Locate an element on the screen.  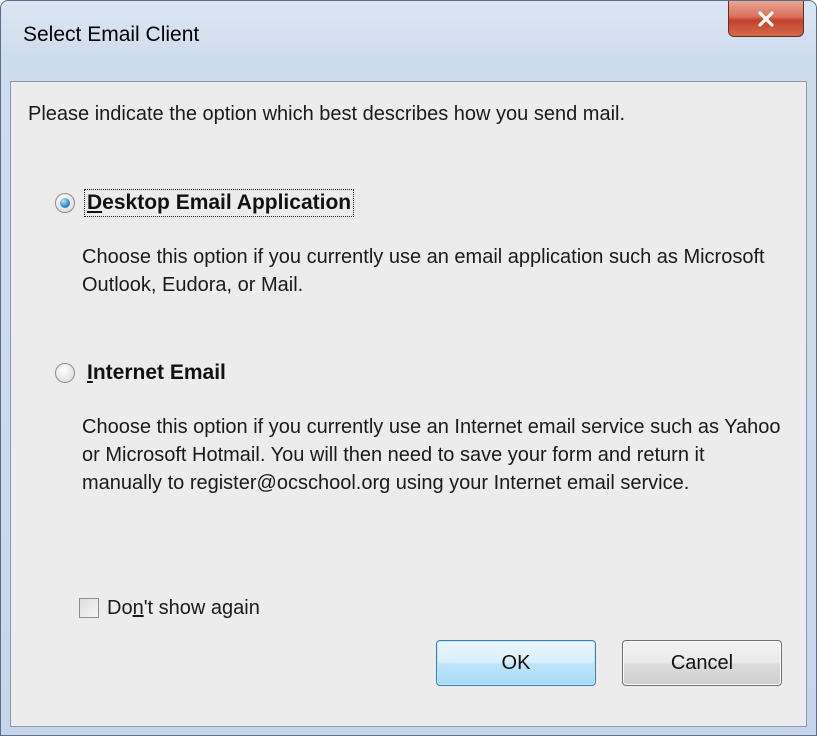
option-internet-email: Internet Email is located at coordinates (141, 373).